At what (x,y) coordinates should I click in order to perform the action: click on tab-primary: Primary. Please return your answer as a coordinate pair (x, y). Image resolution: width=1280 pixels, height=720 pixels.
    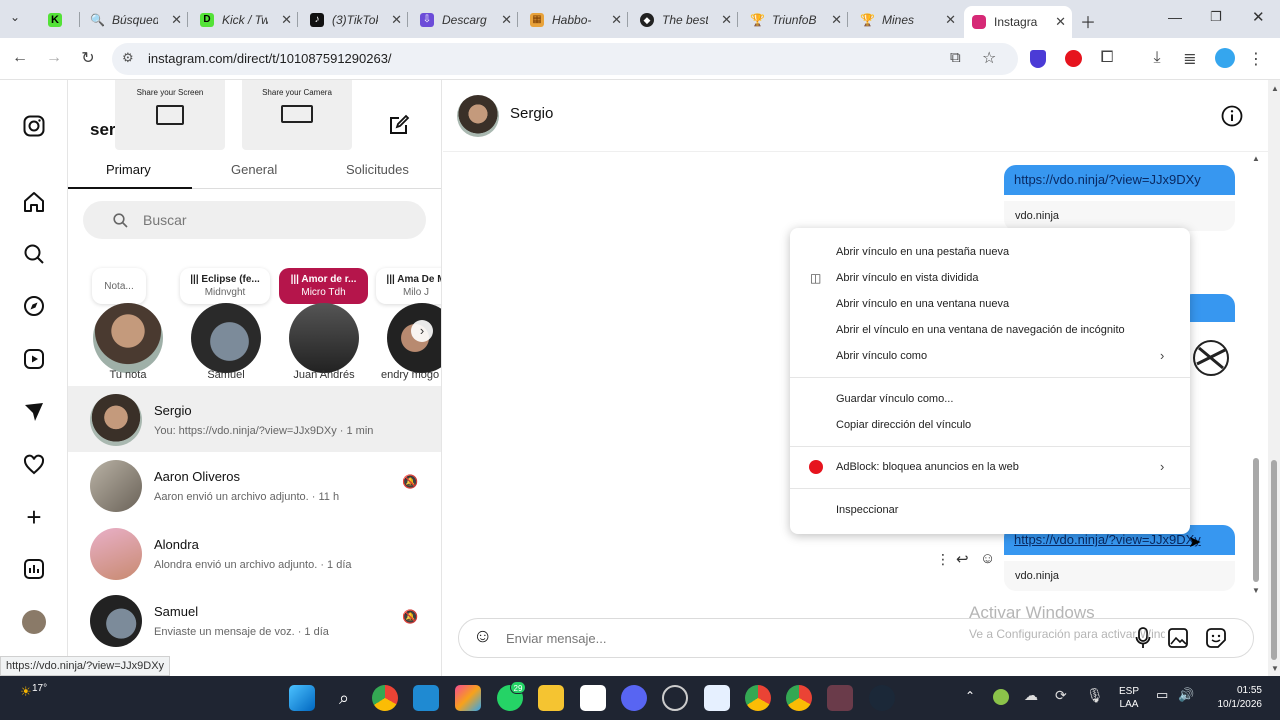
    Looking at the image, I should click on (128, 169).